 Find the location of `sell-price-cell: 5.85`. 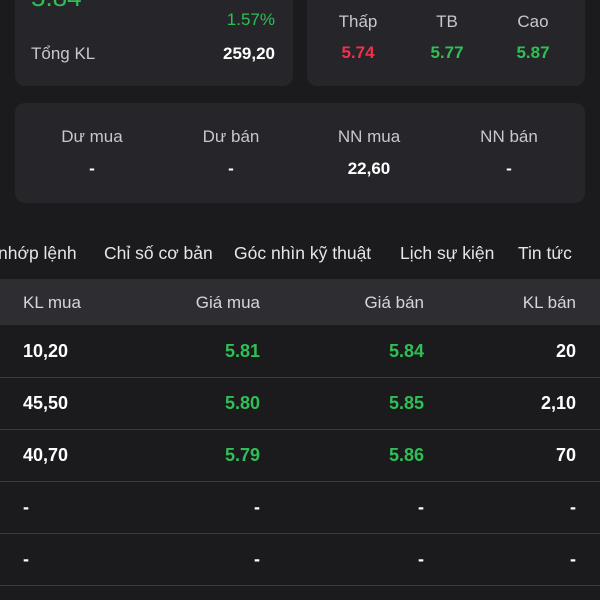

sell-price-cell: 5.85 is located at coordinates (406, 403).